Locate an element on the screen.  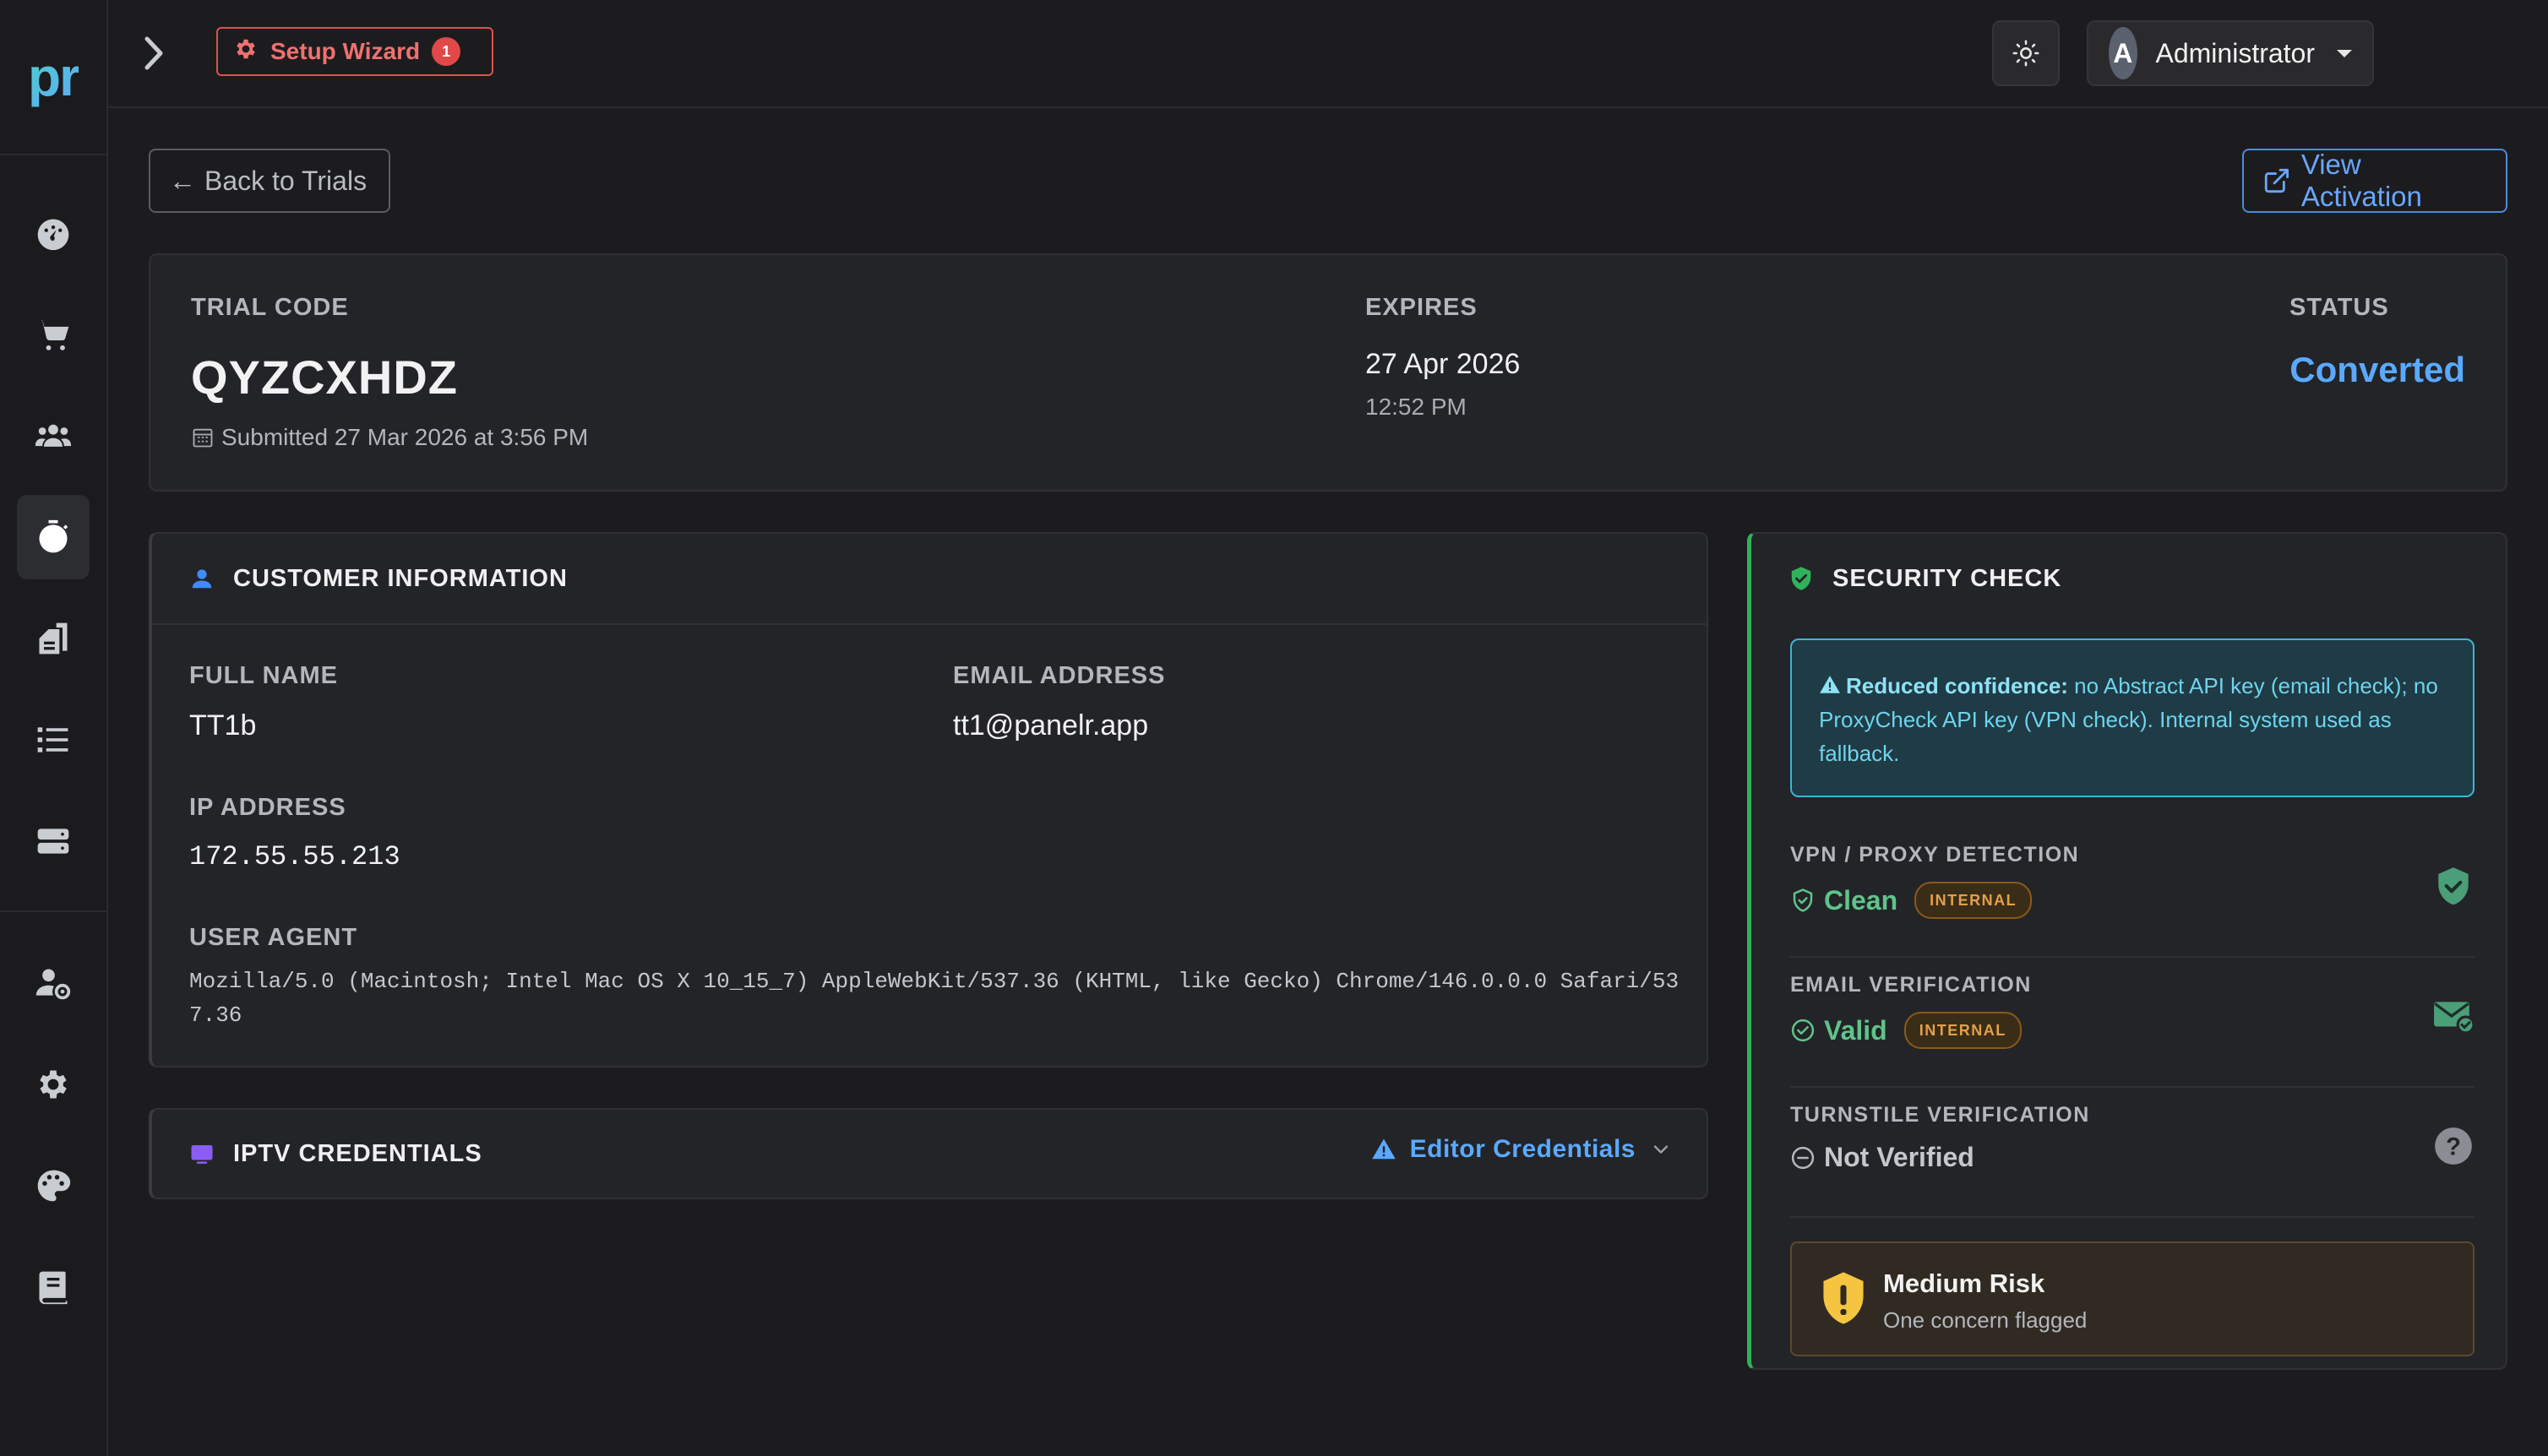
turnstile-verification-status: Not Verified is located at coordinates (1882, 1157).